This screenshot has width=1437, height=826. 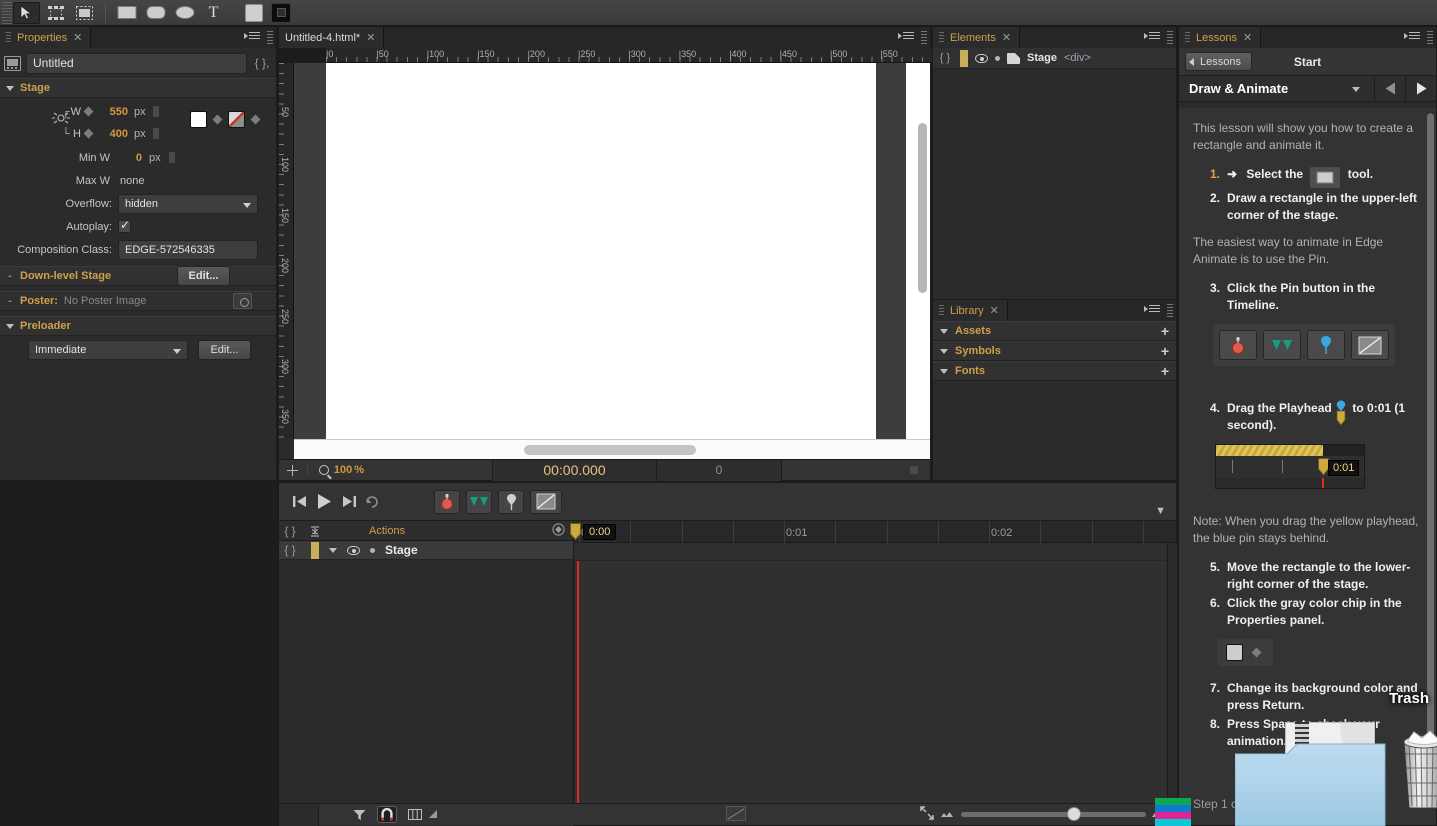 What do you see at coordinates (242, 301) in the screenshot?
I see `camera-icon` at bounding box center [242, 301].